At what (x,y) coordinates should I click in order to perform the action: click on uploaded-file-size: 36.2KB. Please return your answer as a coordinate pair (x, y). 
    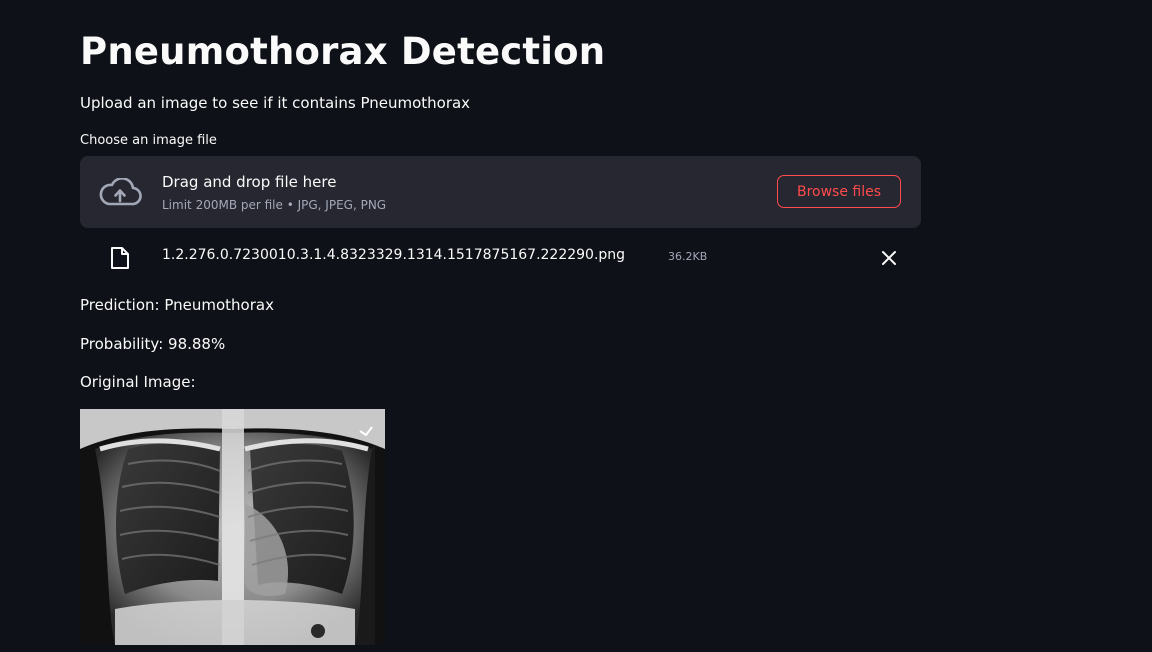
    Looking at the image, I should click on (688, 256).